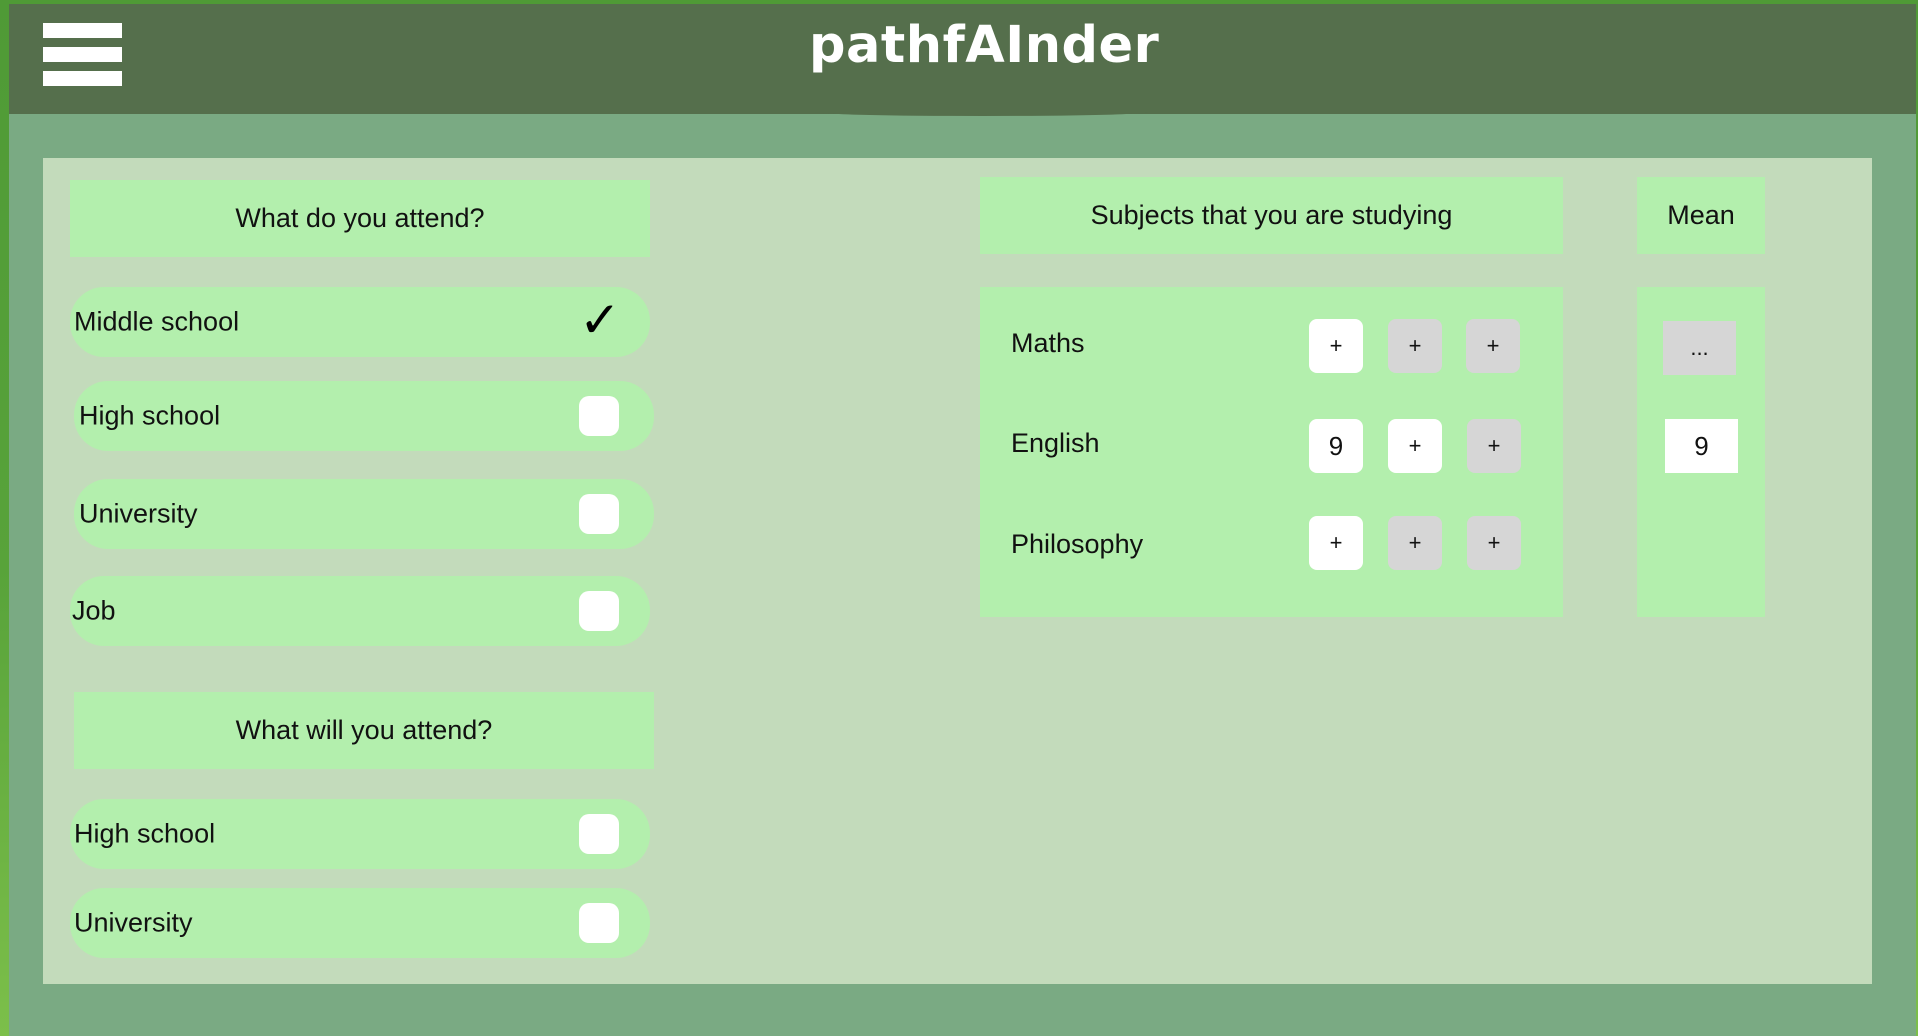 The height and width of the screenshot is (1036, 1918). I want to click on checkbox-checked: ✓, so click(600, 320).